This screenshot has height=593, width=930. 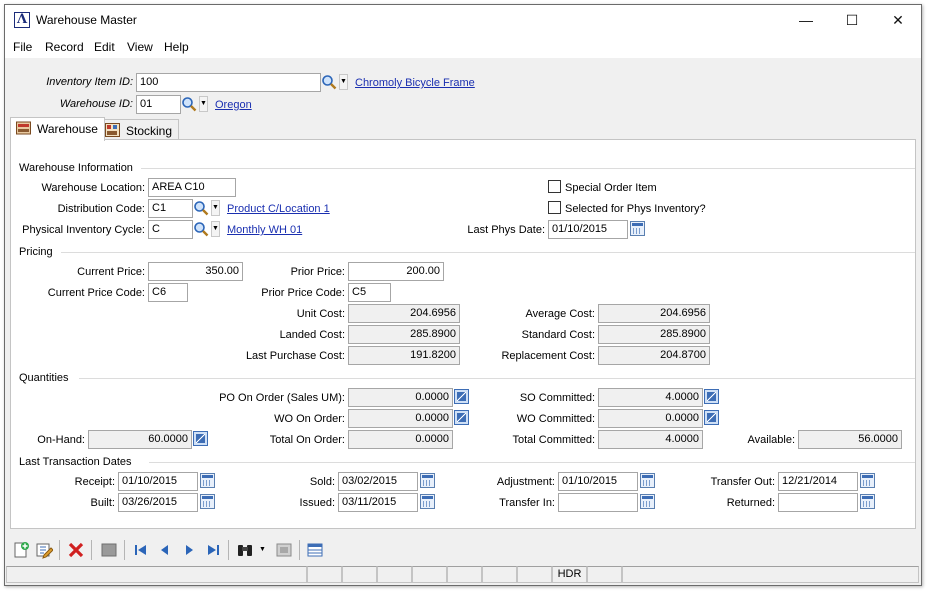 What do you see at coordinates (83, 230) in the screenshot?
I see `phys-inventory-cycle-label: Physical Inventory Cycle:` at bounding box center [83, 230].